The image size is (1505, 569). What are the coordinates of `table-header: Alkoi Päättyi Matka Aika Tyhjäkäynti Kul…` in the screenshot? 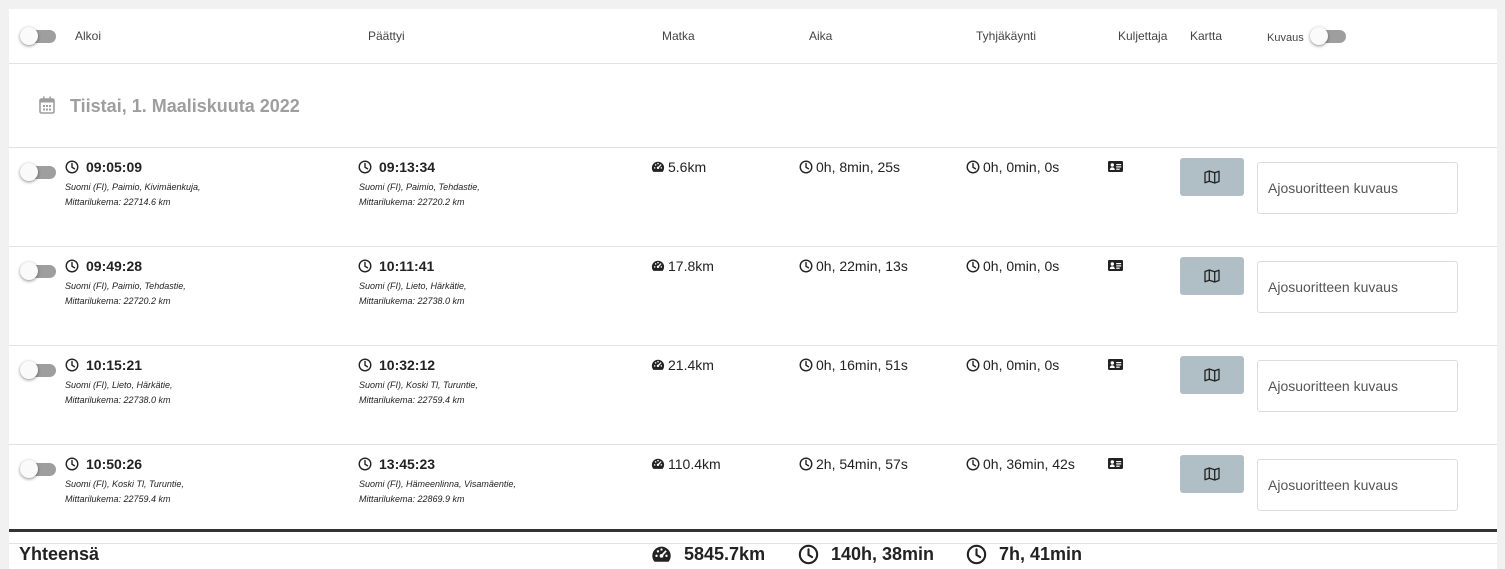 It's located at (753, 36).